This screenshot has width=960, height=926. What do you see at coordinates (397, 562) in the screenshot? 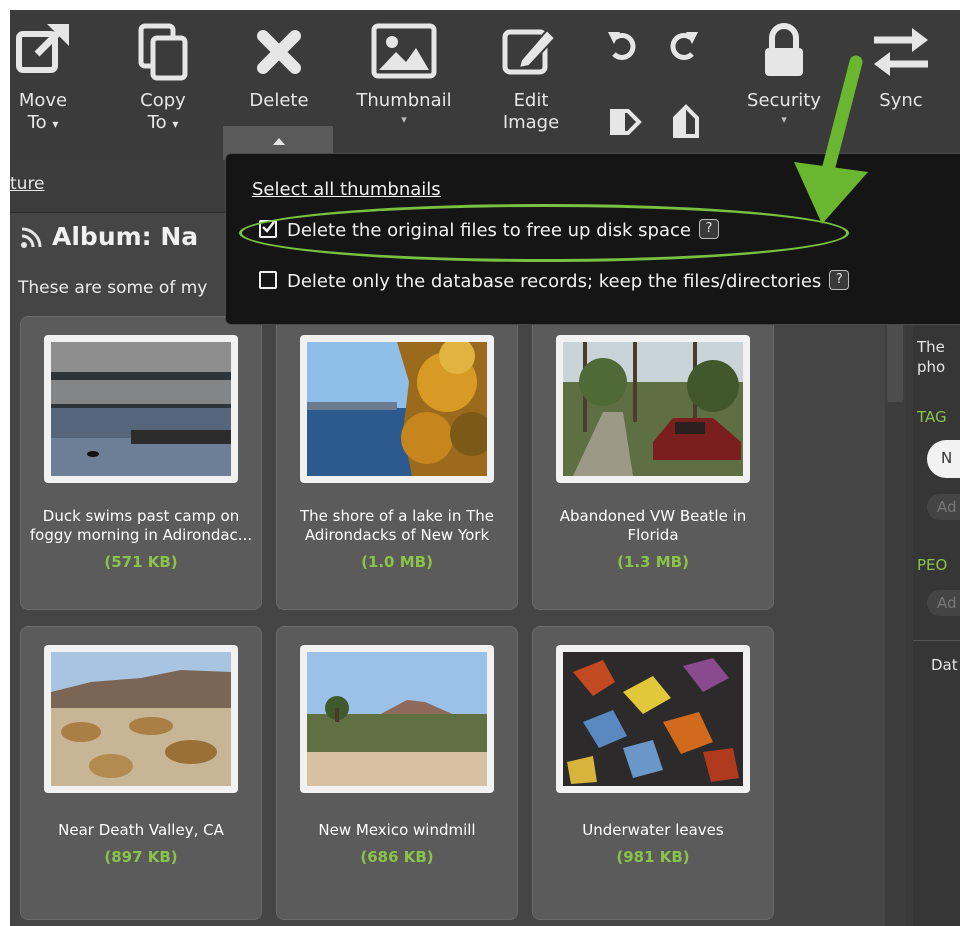
I see `file-size: (1.0 MB)` at bounding box center [397, 562].